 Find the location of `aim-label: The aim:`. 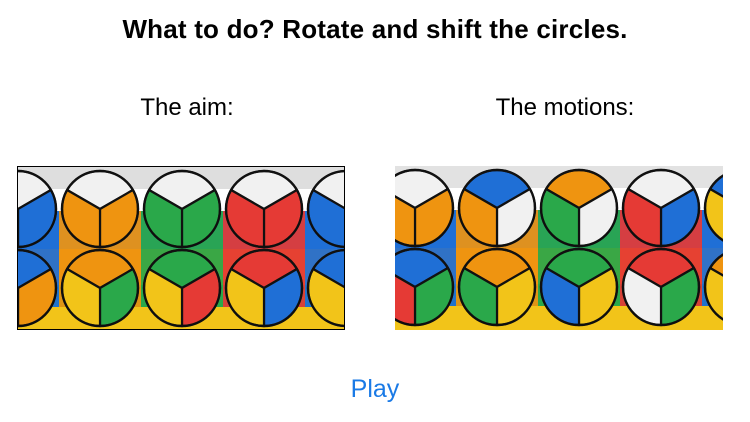

aim-label: The aim: is located at coordinates (187, 107).